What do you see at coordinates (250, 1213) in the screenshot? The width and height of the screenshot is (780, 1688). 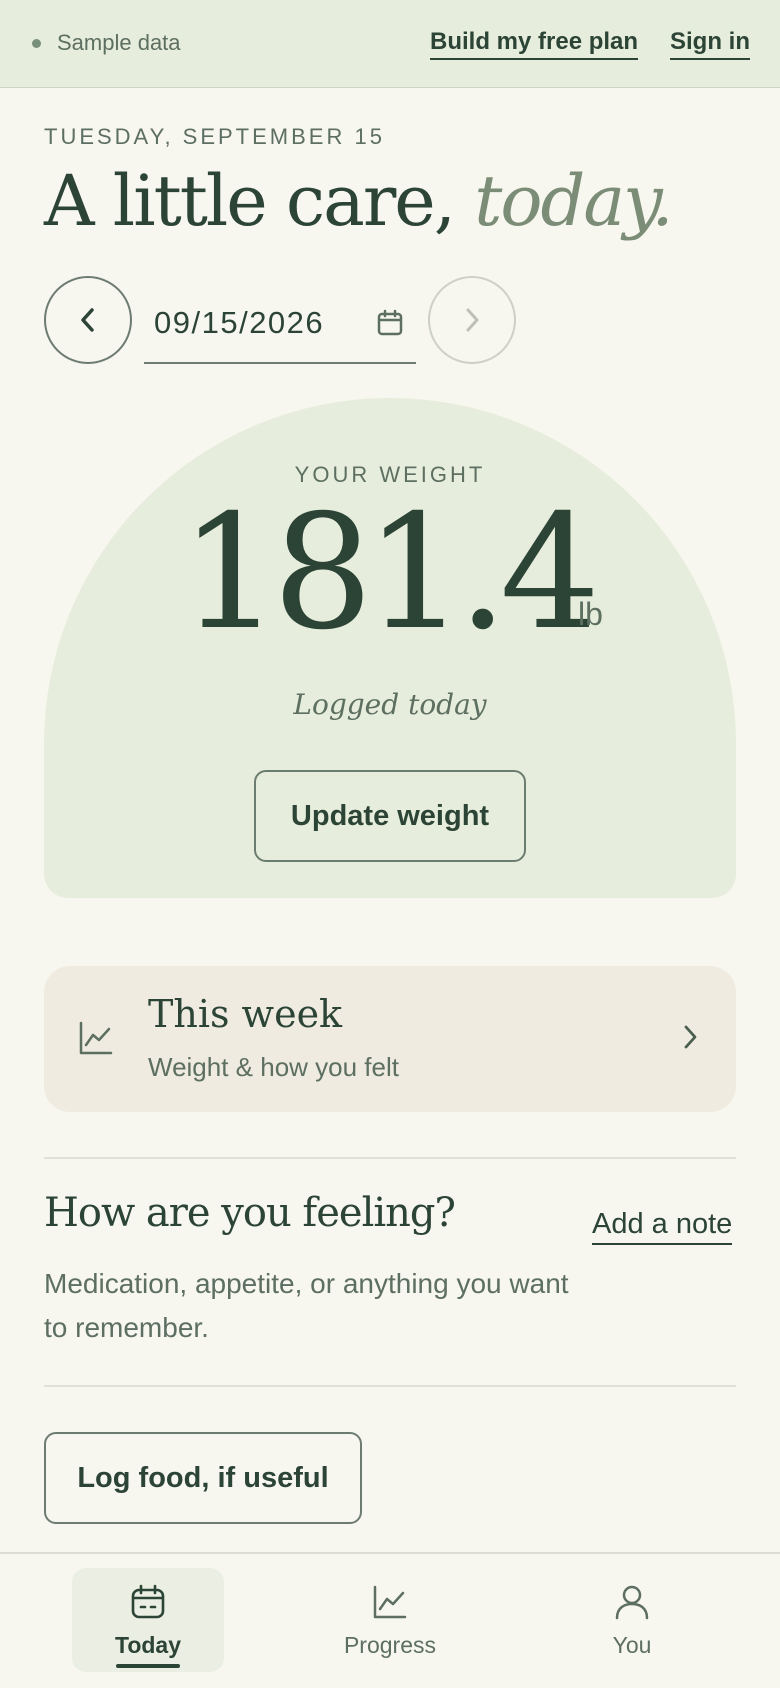 I see `feeling-title: How are you feeling?` at bounding box center [250, 1213].